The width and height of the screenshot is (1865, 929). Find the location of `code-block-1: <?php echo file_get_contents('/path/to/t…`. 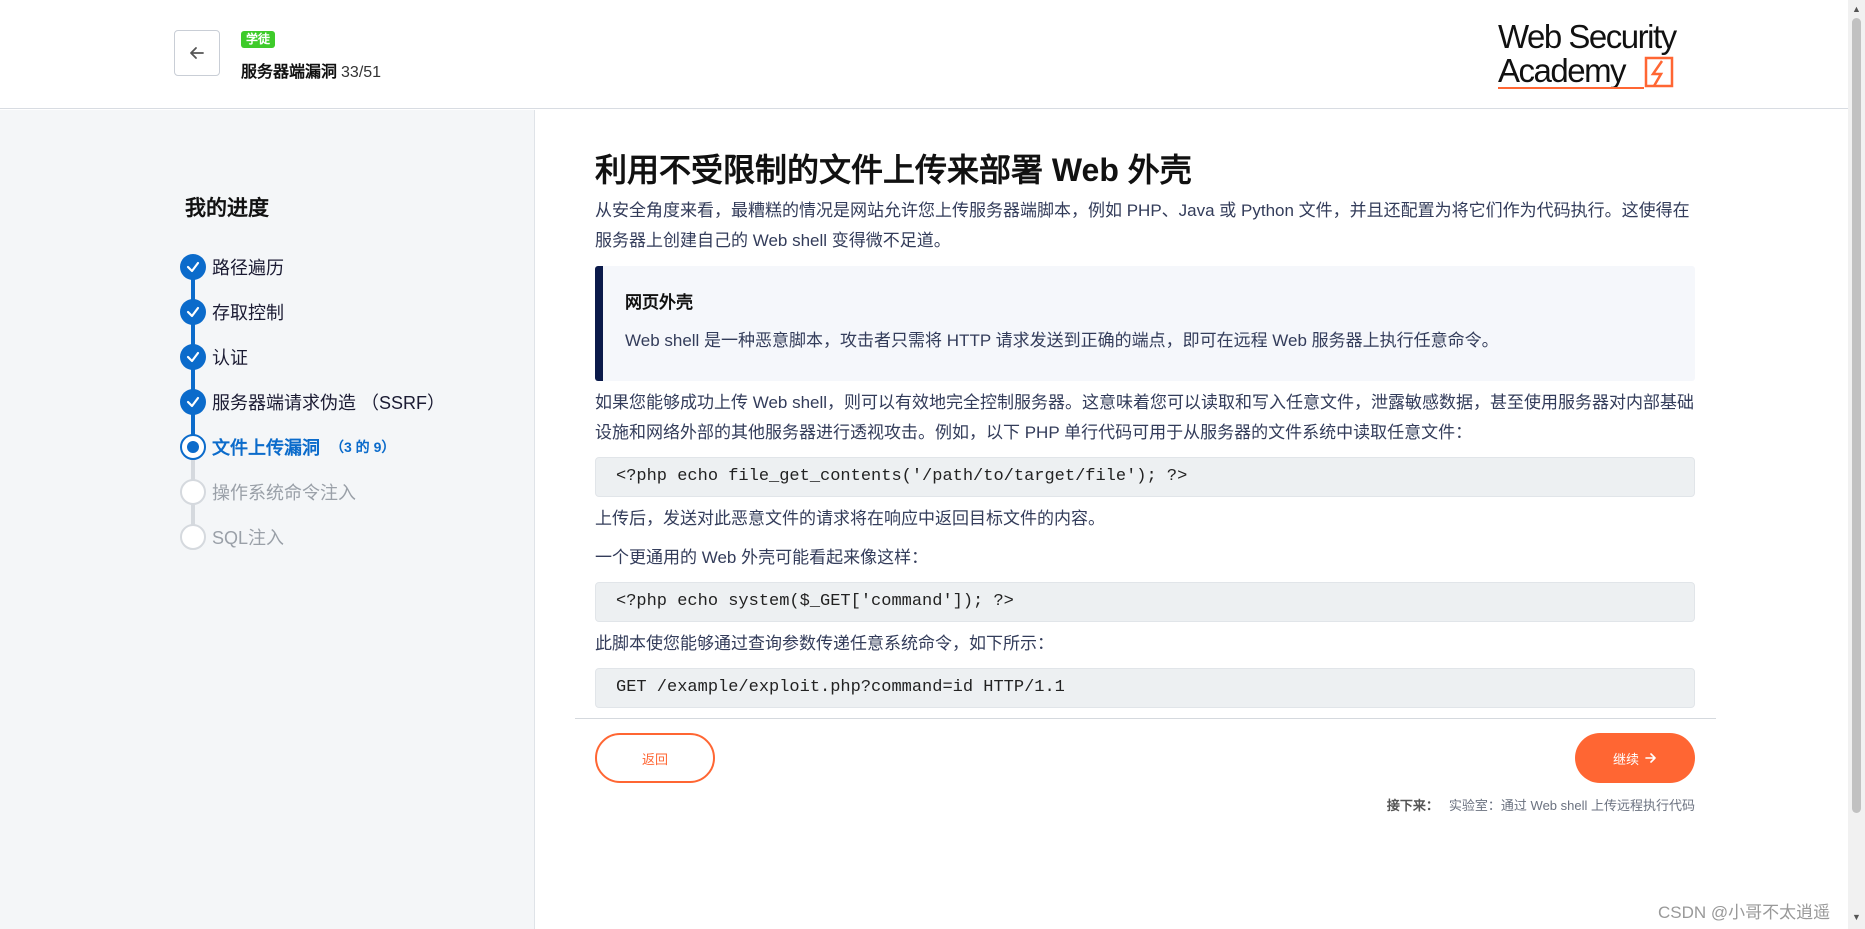

code-block-1: <?php echo file_get_contents('/path/to/t… is located at coordinates (1145, 477).